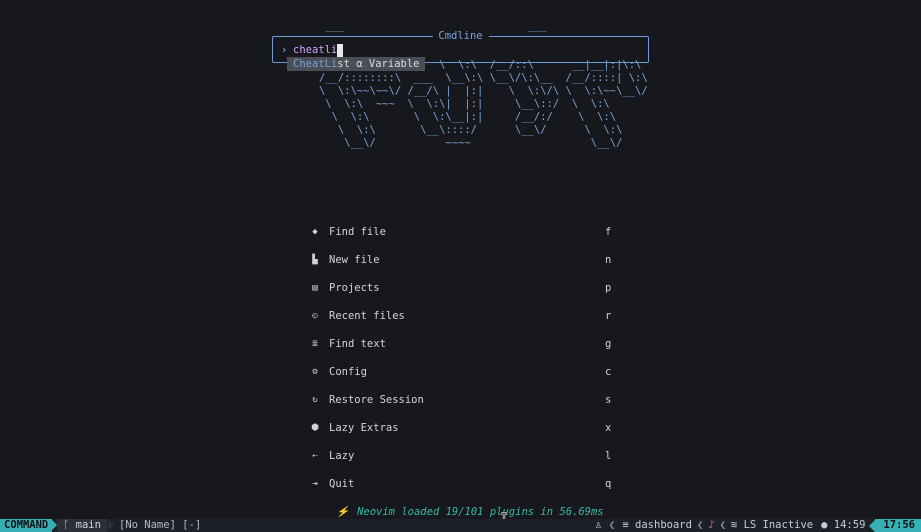  Describe the element at coordinates (598, 525) in the screenshot. I see `pawn-icon: ♙` at that location.